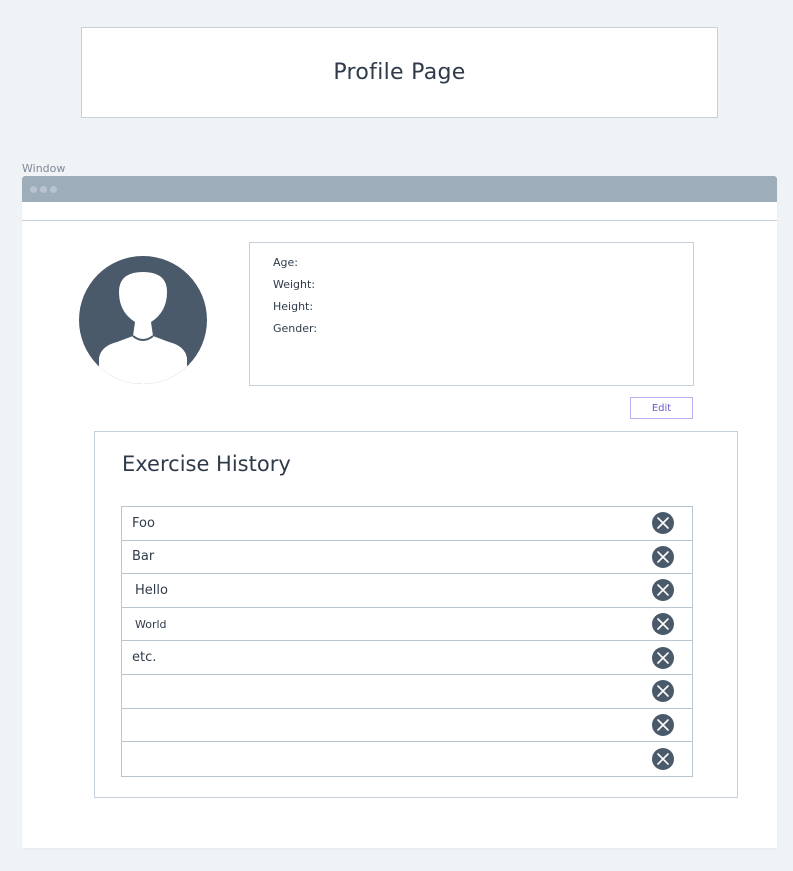 This screenshot has width=793, height=871. What do you see at coordinates (471, 314) in the screenshot?
I see `profile-info-box: Age: Weight: Height: Gender:` at bounding box center [471, 314].